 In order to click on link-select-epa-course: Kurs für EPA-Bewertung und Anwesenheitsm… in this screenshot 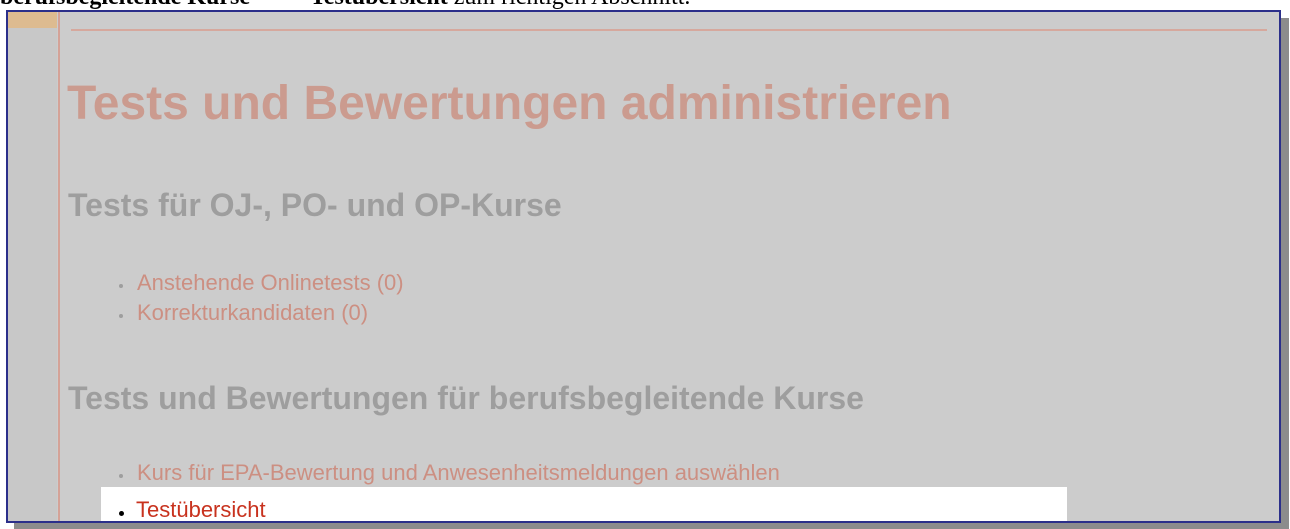, I will do `click(448, 473)`.